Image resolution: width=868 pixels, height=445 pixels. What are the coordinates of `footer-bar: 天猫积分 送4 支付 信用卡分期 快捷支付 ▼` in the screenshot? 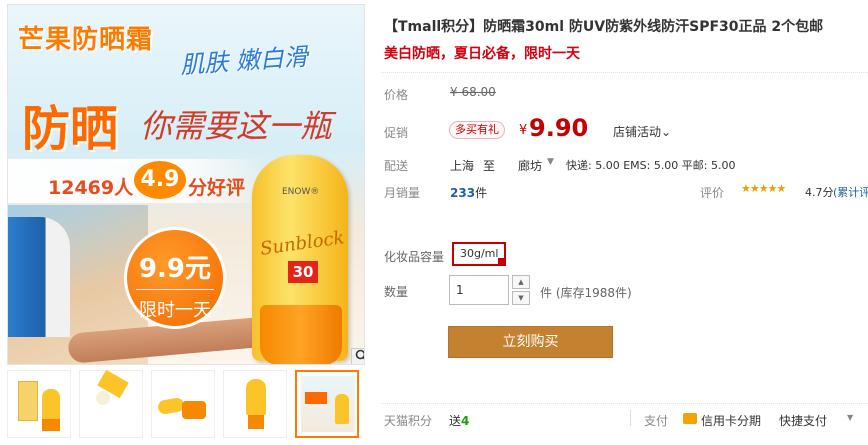 It's located at (624, 418).